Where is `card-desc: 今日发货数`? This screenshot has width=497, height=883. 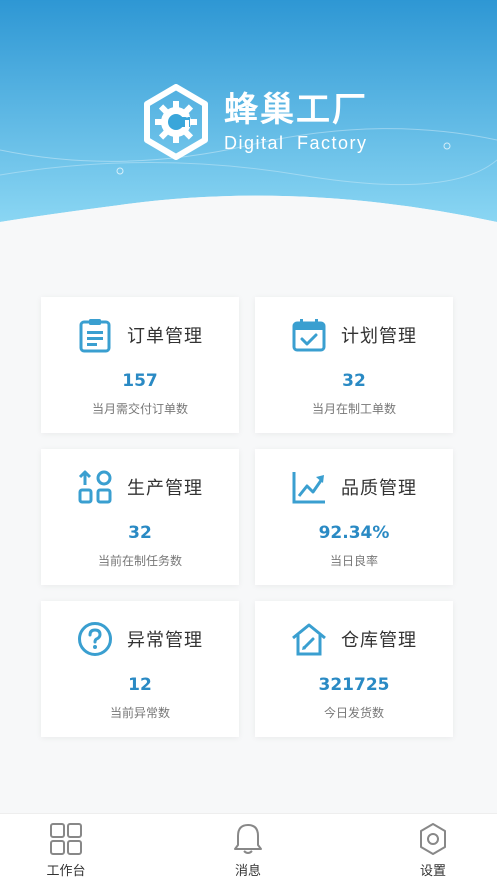
card-desc: 今日发货数 is located at coordinates (353, 713).